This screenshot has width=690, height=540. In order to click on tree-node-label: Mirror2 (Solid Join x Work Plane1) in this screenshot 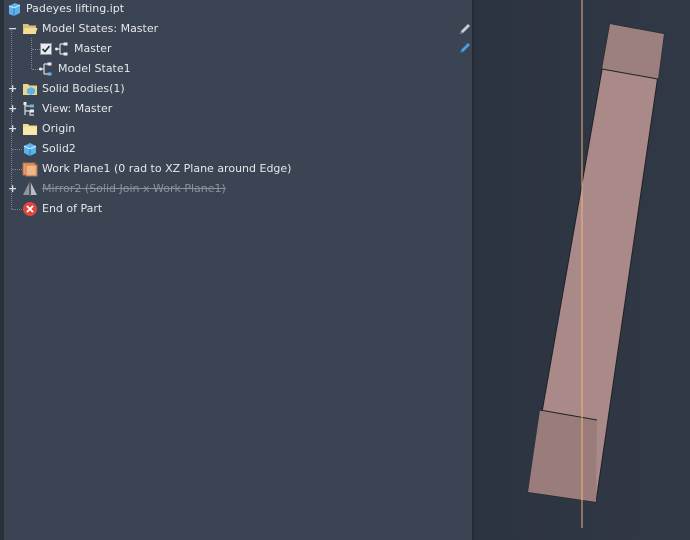, I will do `click(134, 188)`.